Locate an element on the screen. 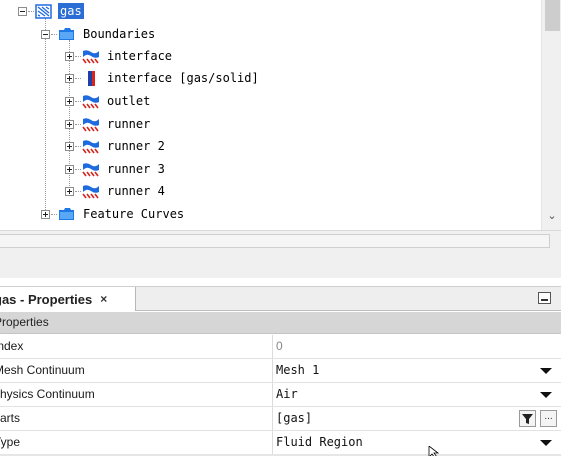 Image resolution: width=561 pixels, height=456 pixels. property-name: Index is located at coordinates (12, 346).